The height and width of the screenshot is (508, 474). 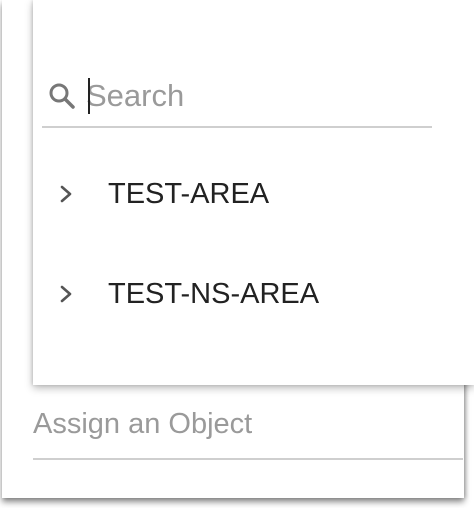 I want to click on search-input, so click(x=251, y=96).